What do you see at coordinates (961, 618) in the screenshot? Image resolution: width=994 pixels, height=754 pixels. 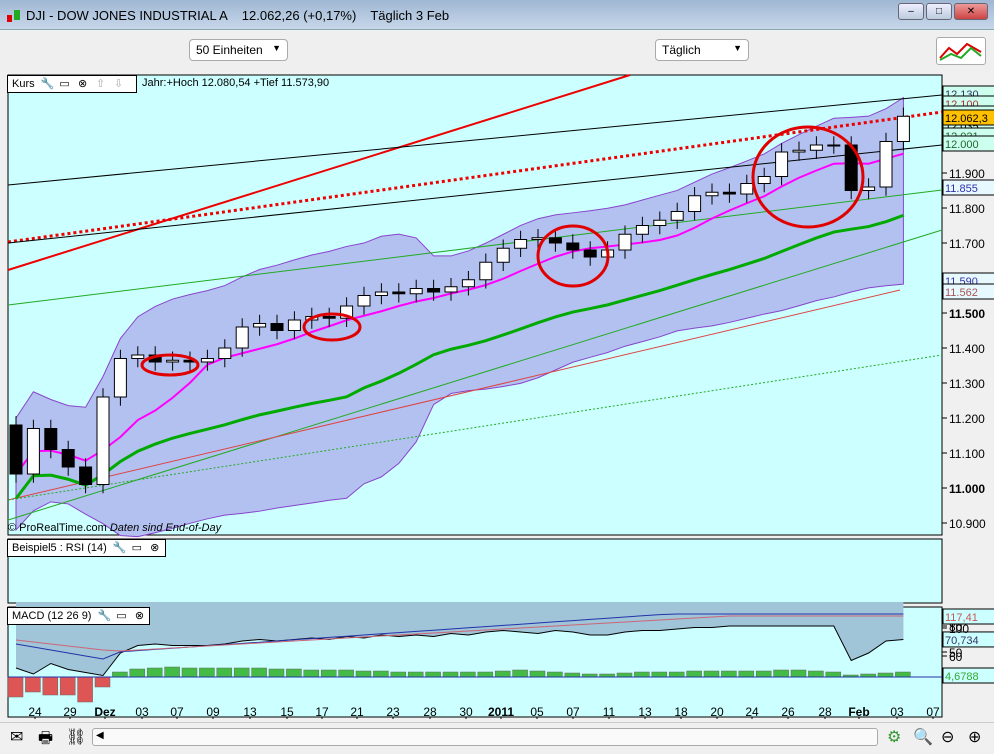 I see `macd-value-badge: 117,41` at bounding box center [961, 618].